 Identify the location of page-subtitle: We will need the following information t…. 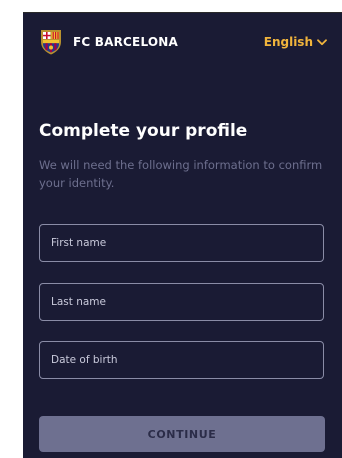
(181, 174).